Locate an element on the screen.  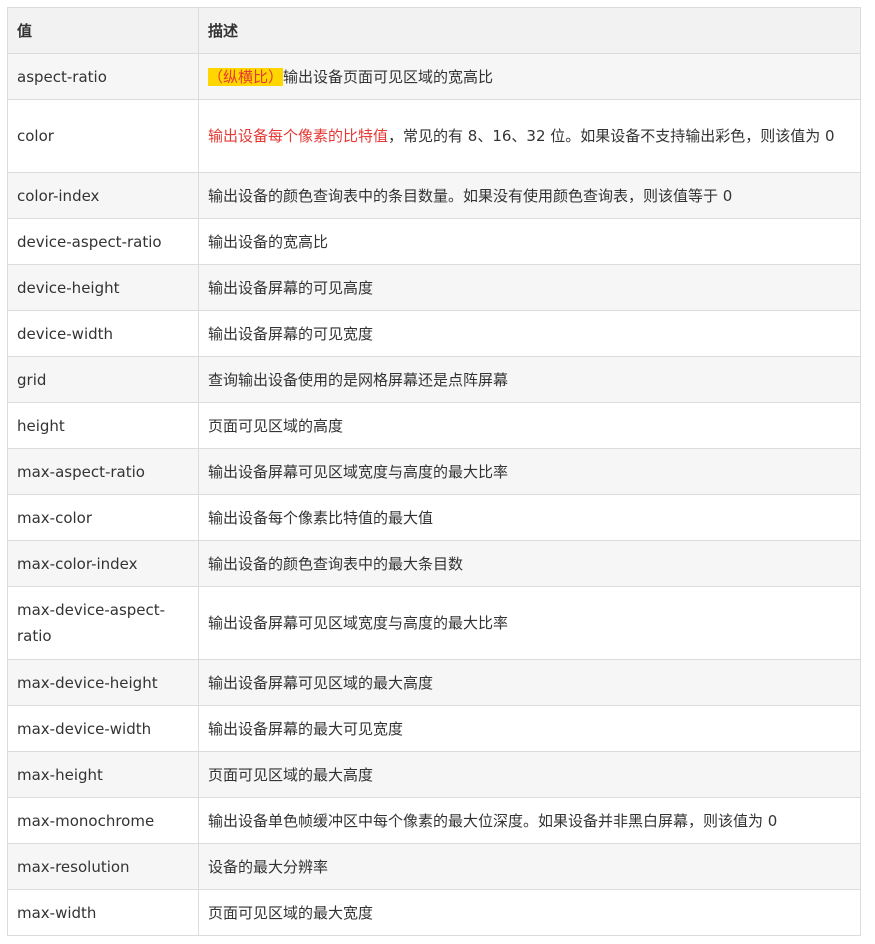
row-description: 页面可见区域的最大高度 is located at coordinates (529, 774).